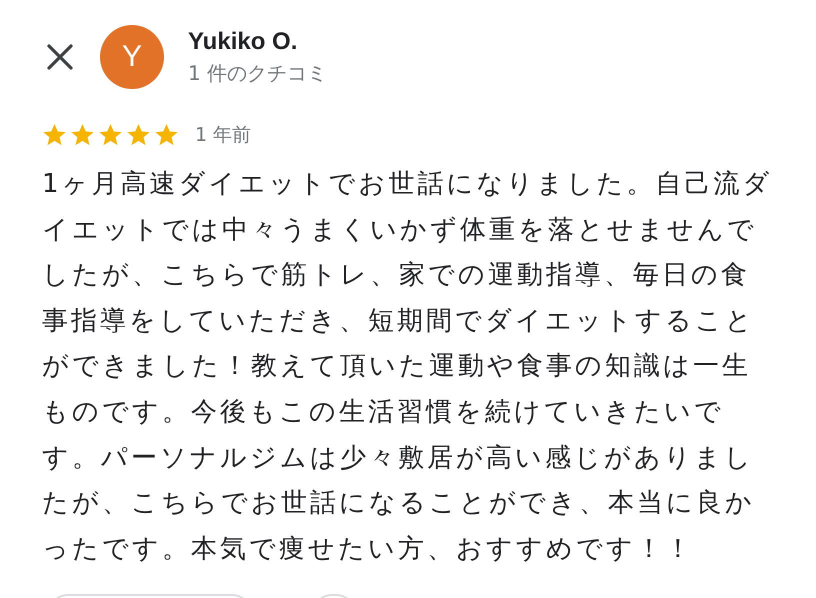  What do you see at coordinates (223, 135) in the screenshot?
I see `review-time: 1 年前` at bounding box center [223, 135].